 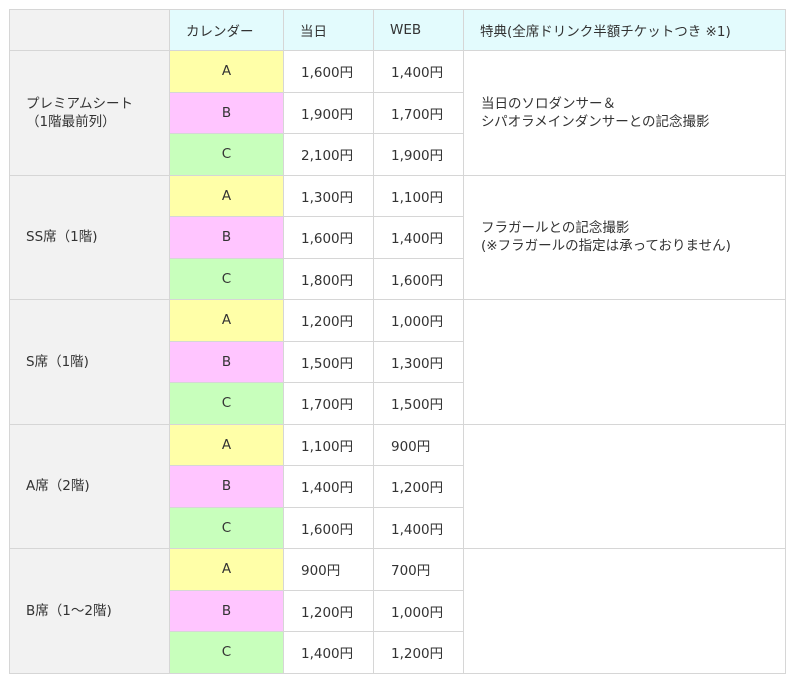 I want to click on header-row: カレンダー 当日 WEB 特典(全席ドリンク半額チケットつき ※1), so click(x=397, y=30).